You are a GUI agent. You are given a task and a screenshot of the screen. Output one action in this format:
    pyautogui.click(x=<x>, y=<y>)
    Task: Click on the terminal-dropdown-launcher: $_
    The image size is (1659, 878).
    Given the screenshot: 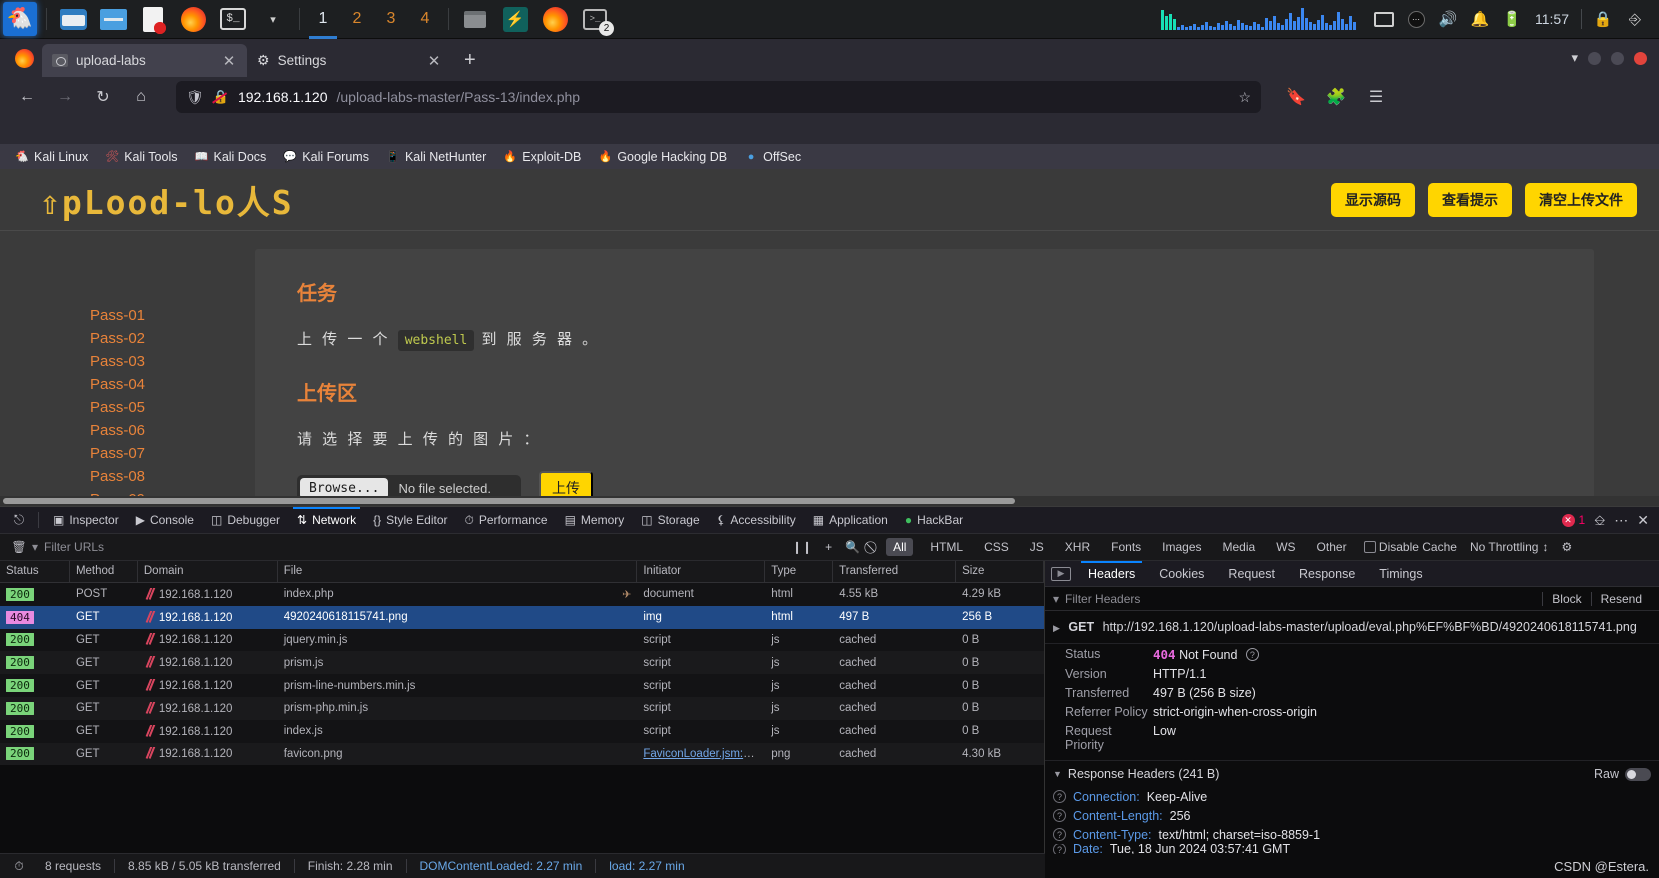 What is the action you would take?
    pyautogui.click(x=233, y=19)
    